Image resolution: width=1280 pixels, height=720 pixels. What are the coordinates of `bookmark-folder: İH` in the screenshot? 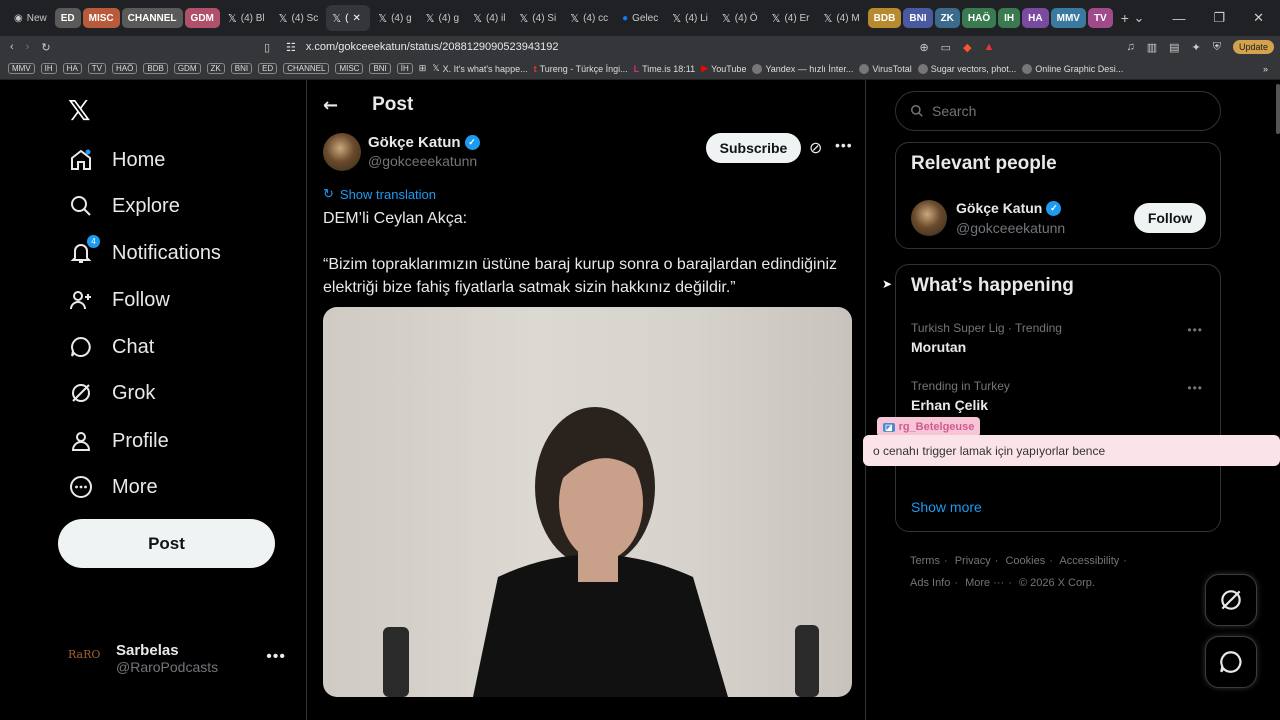 It's located at (404, 68).